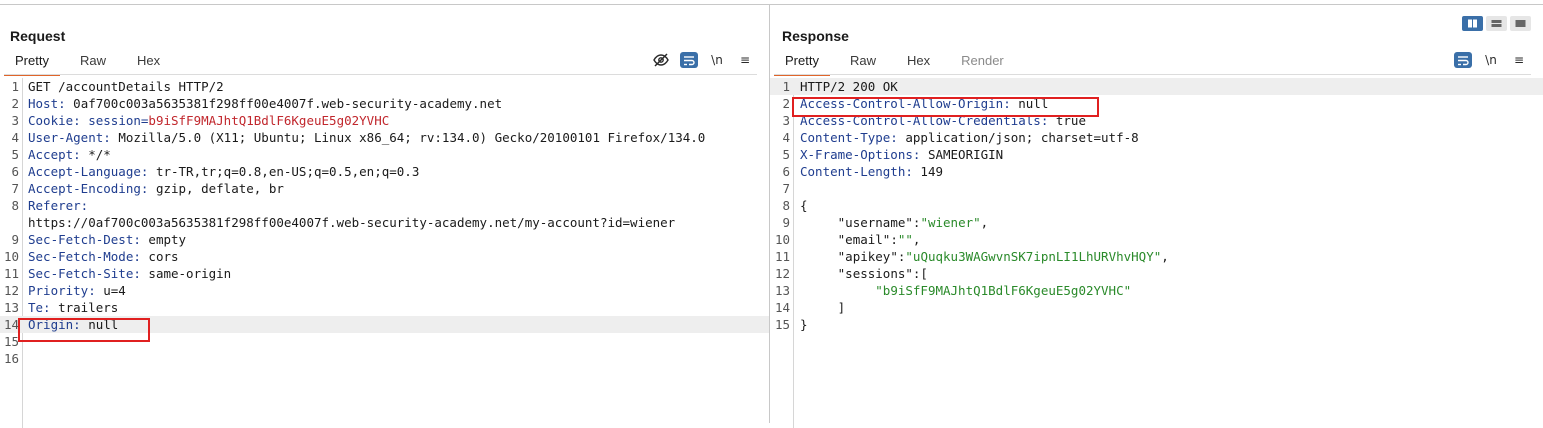  I want to click on code-line: 3 Access-Control-Allow-Credentials: true, so click(934, 120).